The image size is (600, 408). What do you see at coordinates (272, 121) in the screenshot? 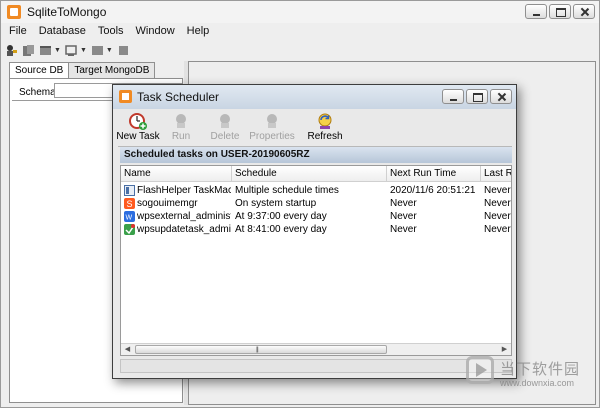
I see `properties-icon` at bounding box center [272, 121].